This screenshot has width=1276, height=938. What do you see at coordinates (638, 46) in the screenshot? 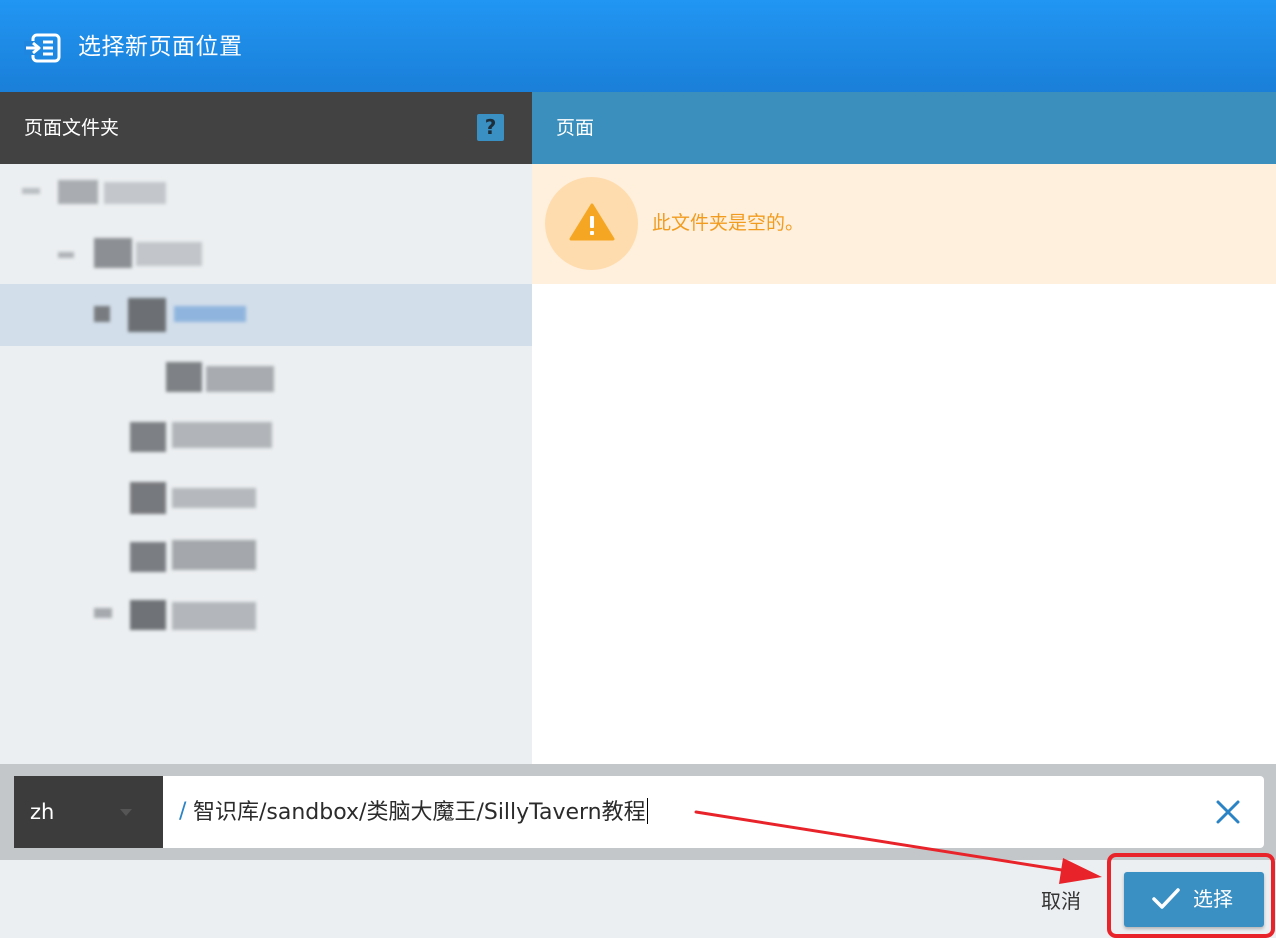
I see `dialog-header: 选择新页面位置` at bounding box center [638, 46].